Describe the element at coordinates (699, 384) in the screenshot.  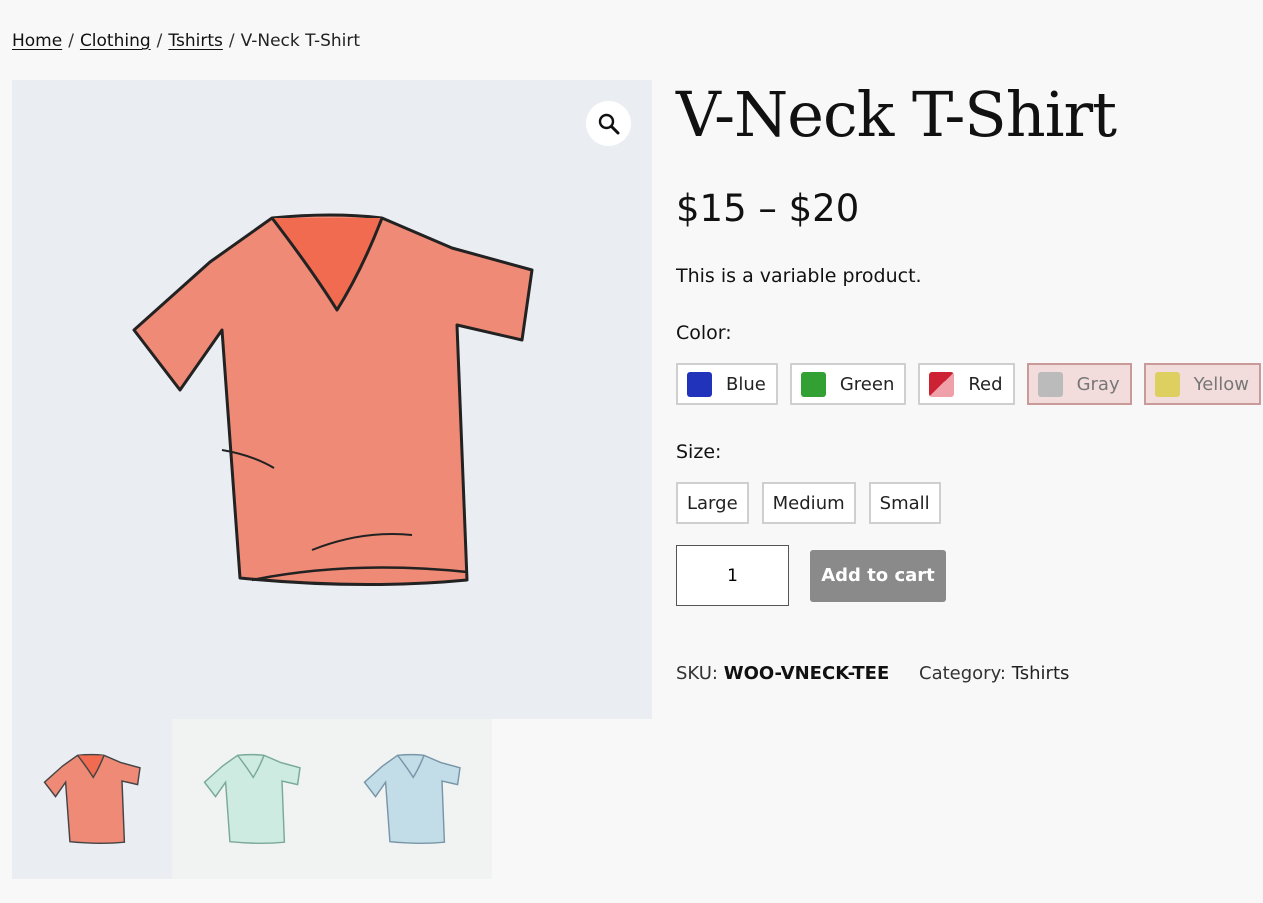
I see `color-chip-blue` at that location.